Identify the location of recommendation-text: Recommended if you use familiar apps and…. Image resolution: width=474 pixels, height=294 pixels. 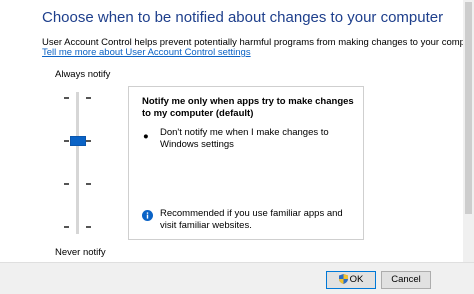
(251, 219).